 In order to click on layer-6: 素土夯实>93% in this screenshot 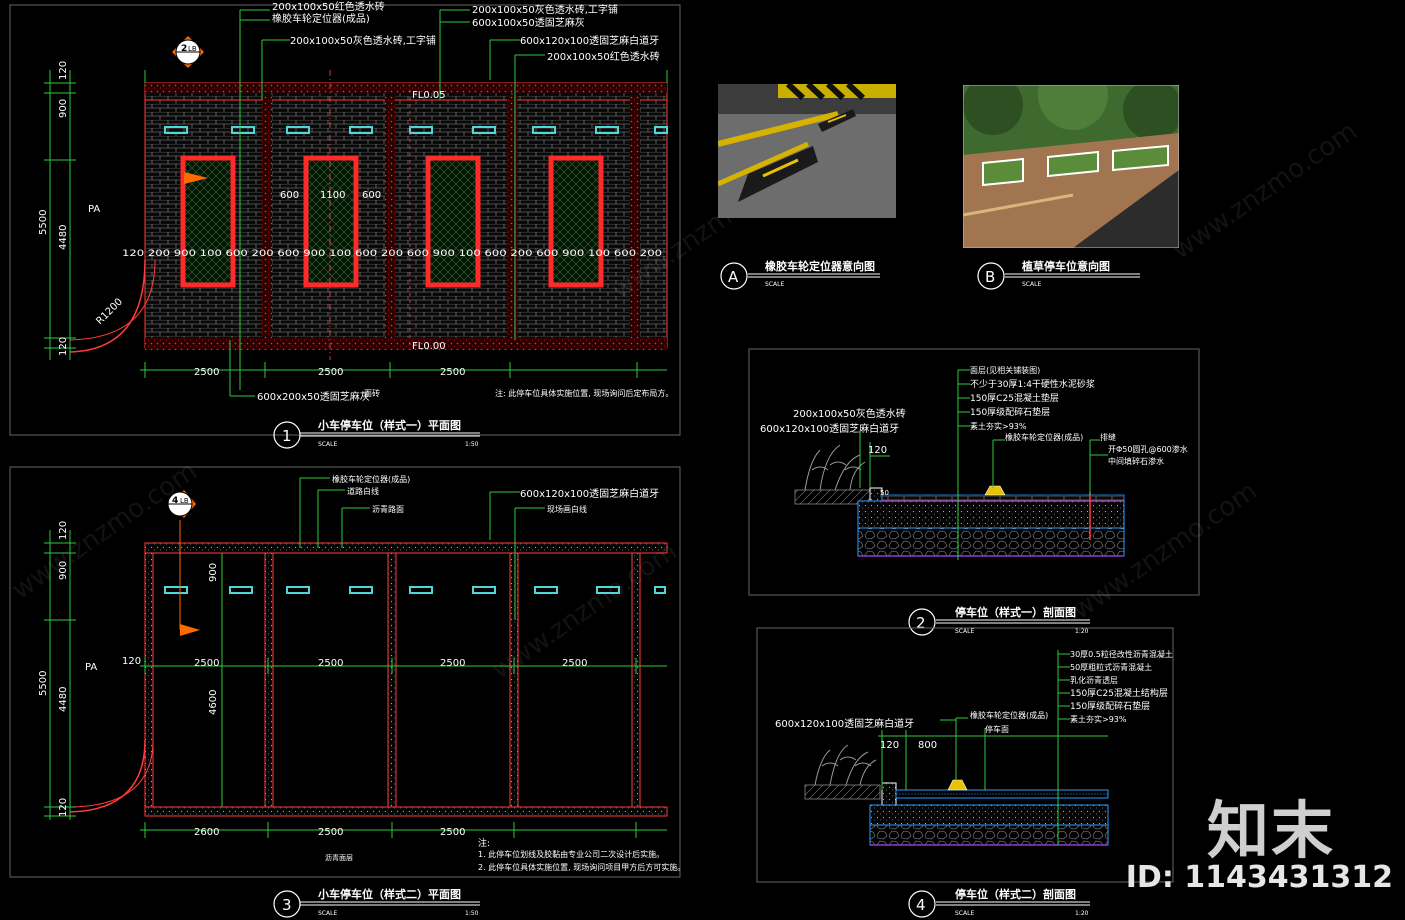, I will do `click(1098, 719)`.